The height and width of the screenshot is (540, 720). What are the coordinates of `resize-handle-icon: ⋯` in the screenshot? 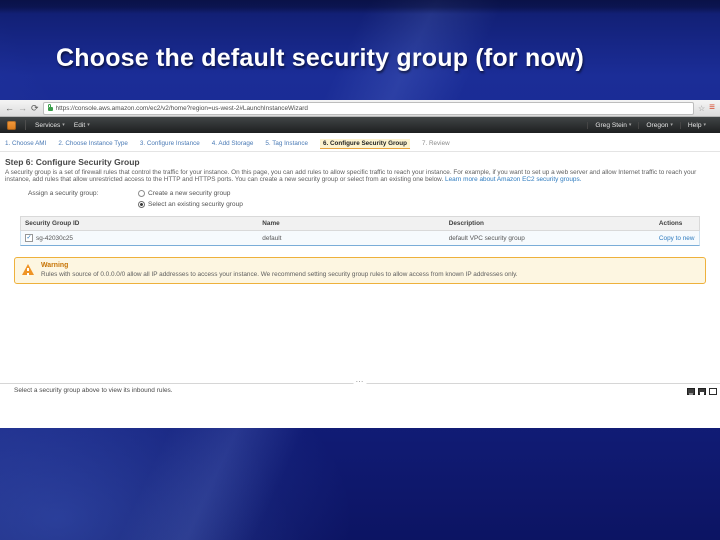 It's located at (360, 381).